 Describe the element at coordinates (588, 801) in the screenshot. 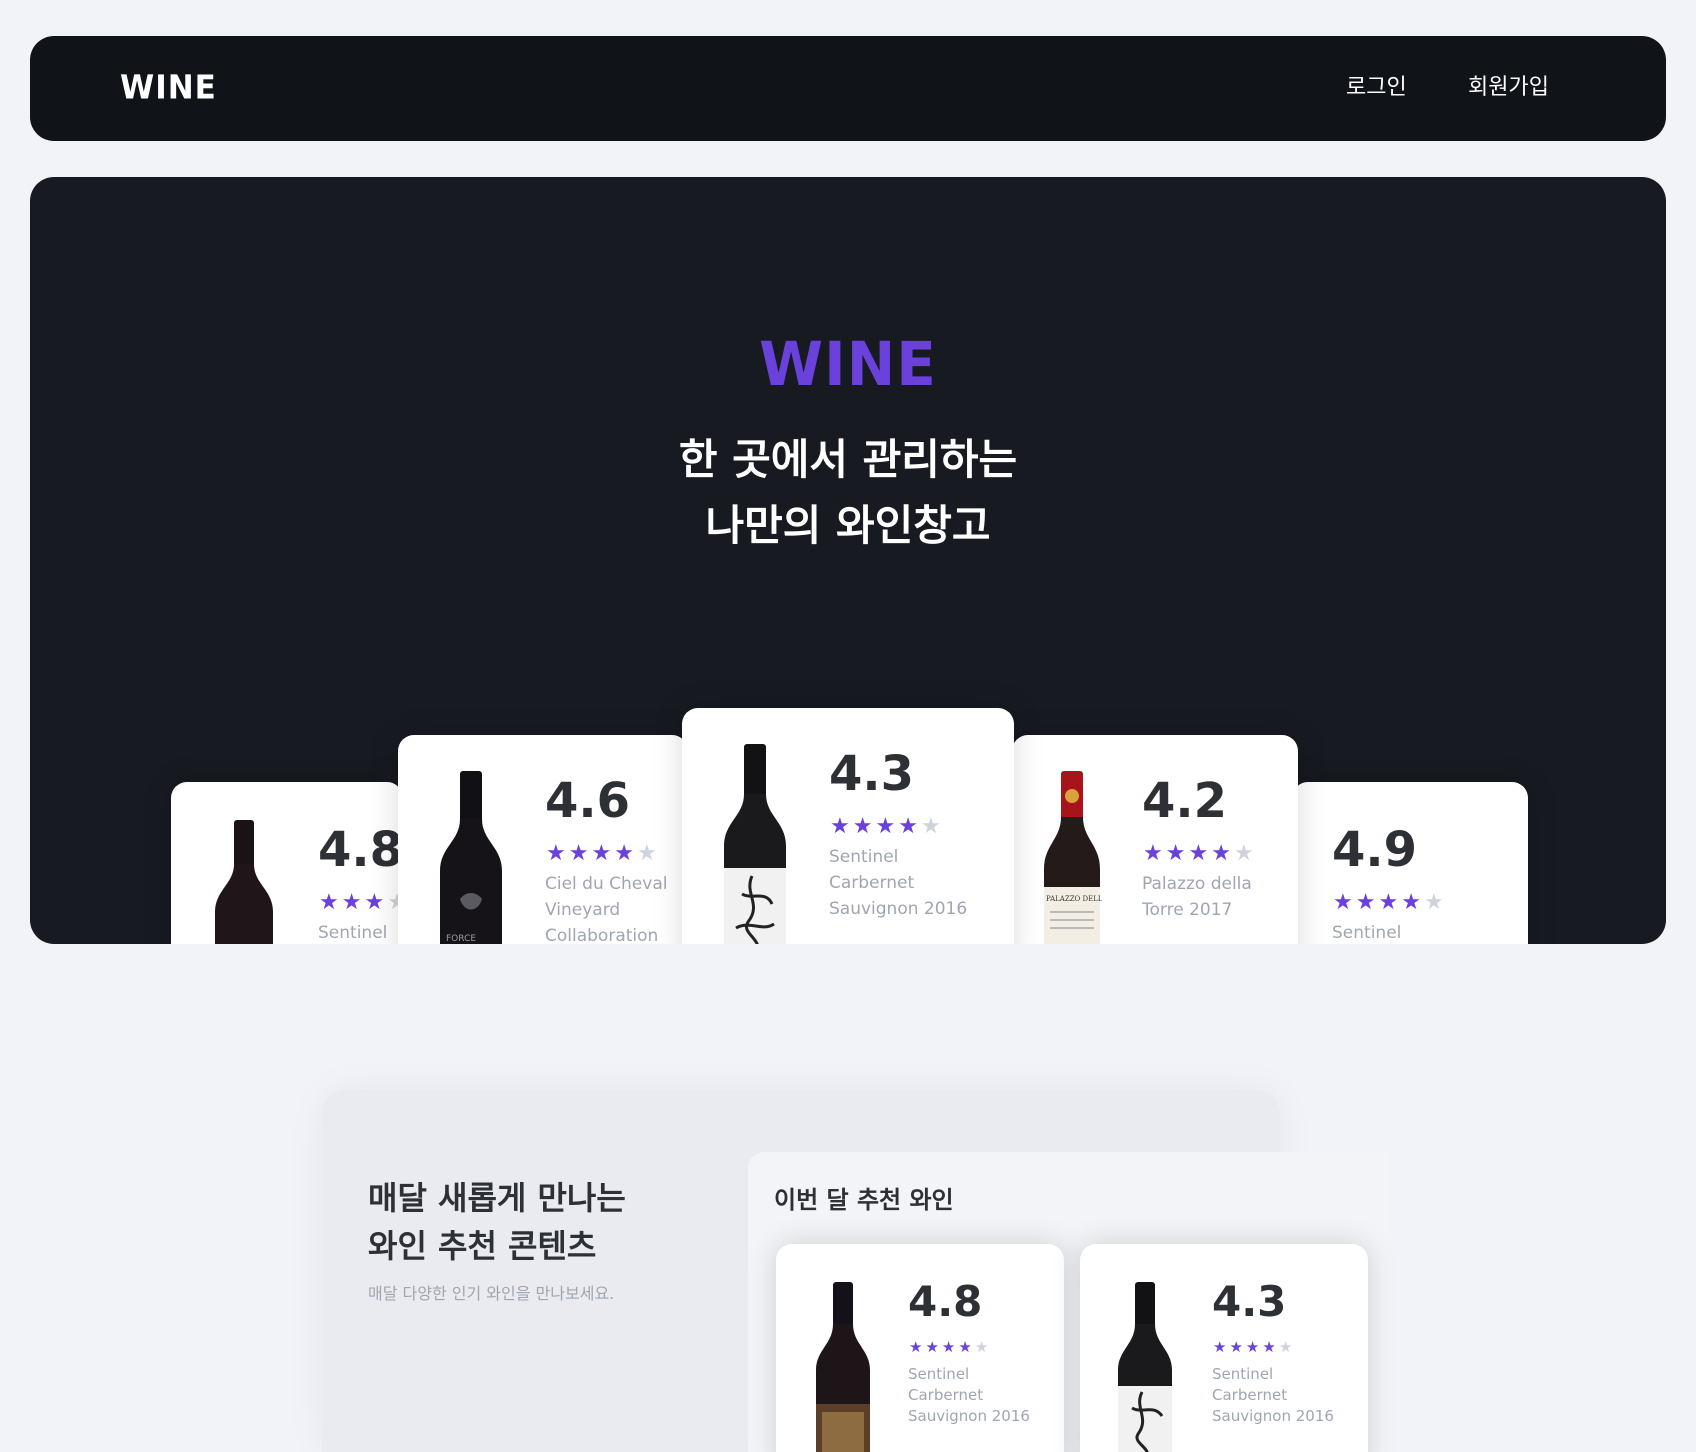

I see `wine-score: 4.6` at that location.